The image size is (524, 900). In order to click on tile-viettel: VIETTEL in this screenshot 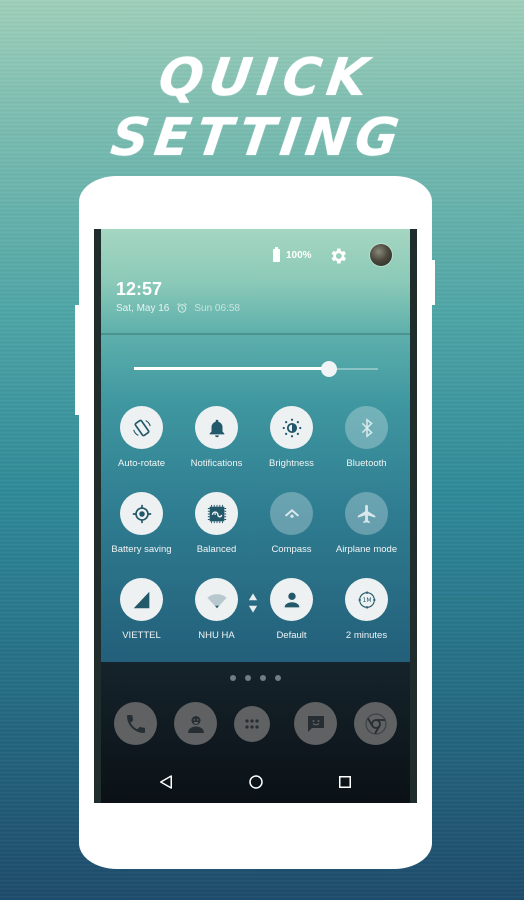, I will do `click(141, 609)`.